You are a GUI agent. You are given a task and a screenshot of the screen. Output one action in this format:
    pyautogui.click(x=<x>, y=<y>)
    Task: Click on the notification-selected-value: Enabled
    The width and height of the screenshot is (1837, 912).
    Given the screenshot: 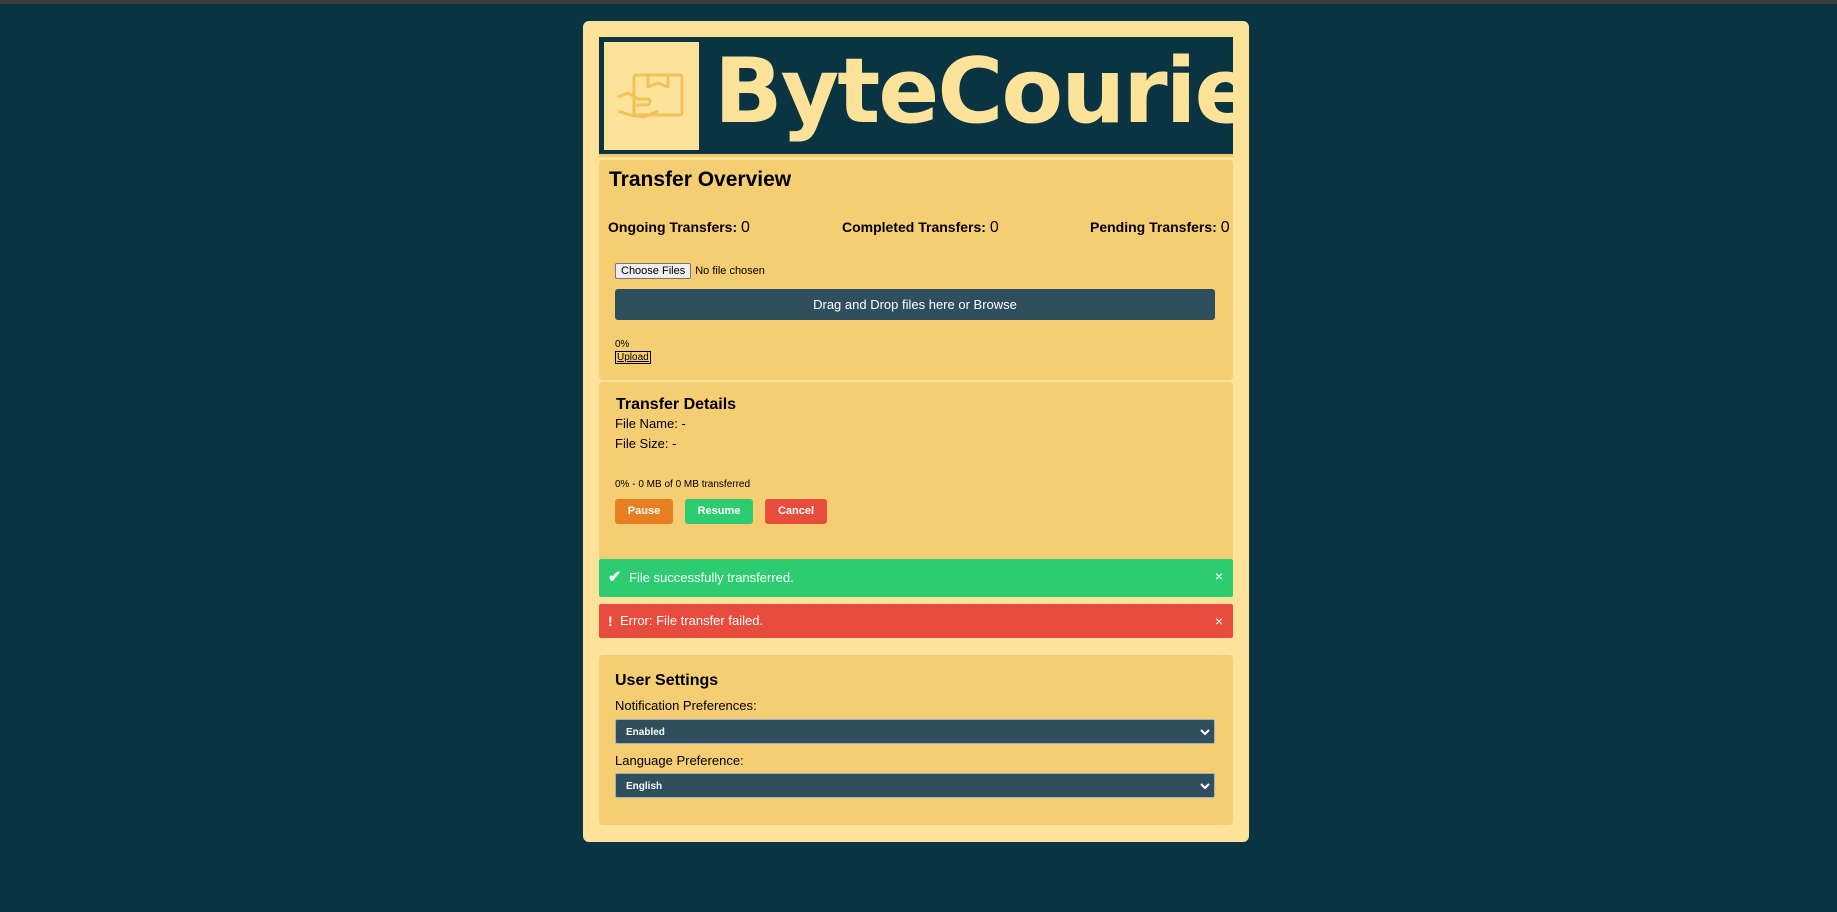 What is the action you would take?
    pyautogui.click(x=645, y=732)
    